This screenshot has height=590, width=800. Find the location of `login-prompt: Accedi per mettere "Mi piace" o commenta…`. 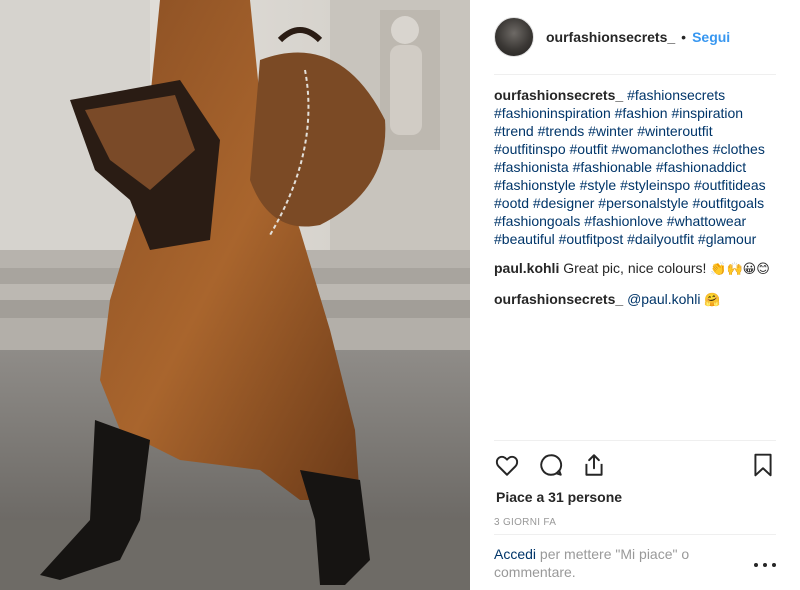

login-prompt: Accedi per mettere "Mi piace" o commenta… is located at coordinates (604, 563).